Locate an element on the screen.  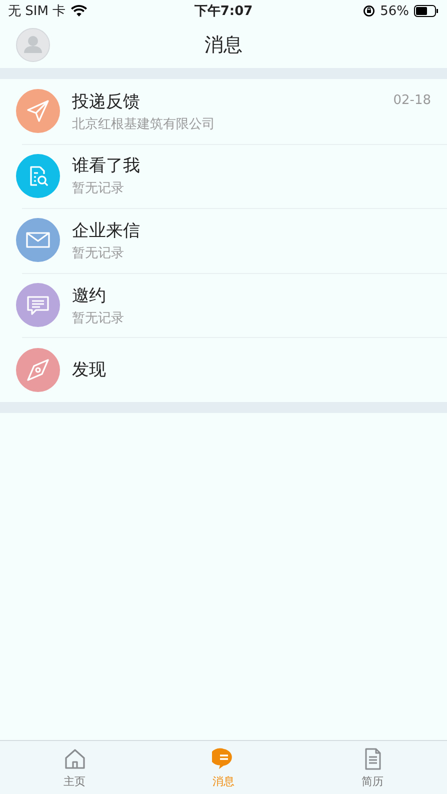
avatar-icon is located at coordinates (33, 45).